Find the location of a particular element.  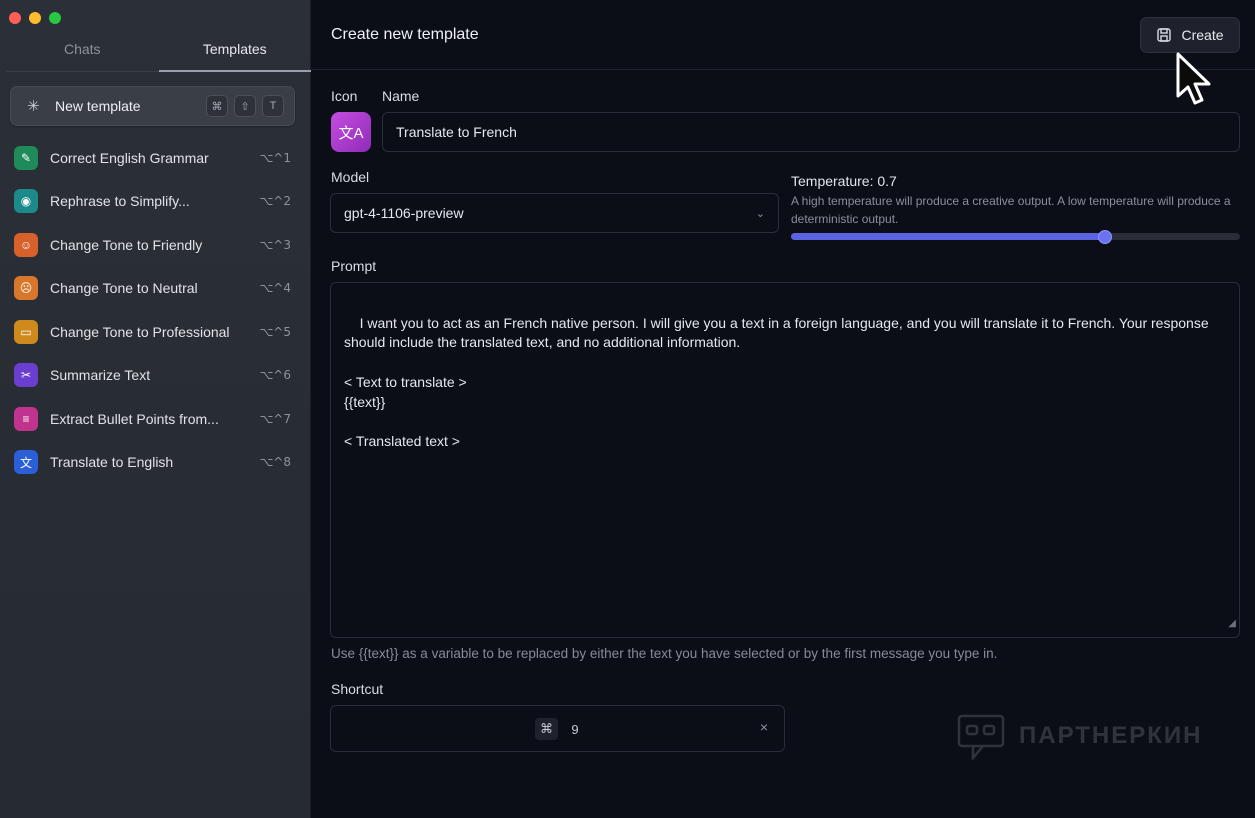

slider-thumb is located at coordinates (1105, 236).